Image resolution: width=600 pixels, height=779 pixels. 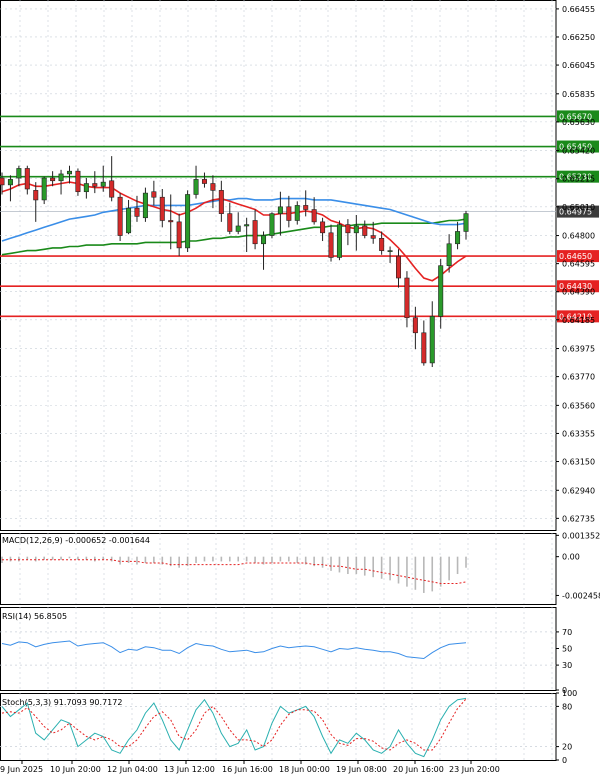 I want to click on rsi-label: RSI(14) 56.8505, so click(x=34, y=616).